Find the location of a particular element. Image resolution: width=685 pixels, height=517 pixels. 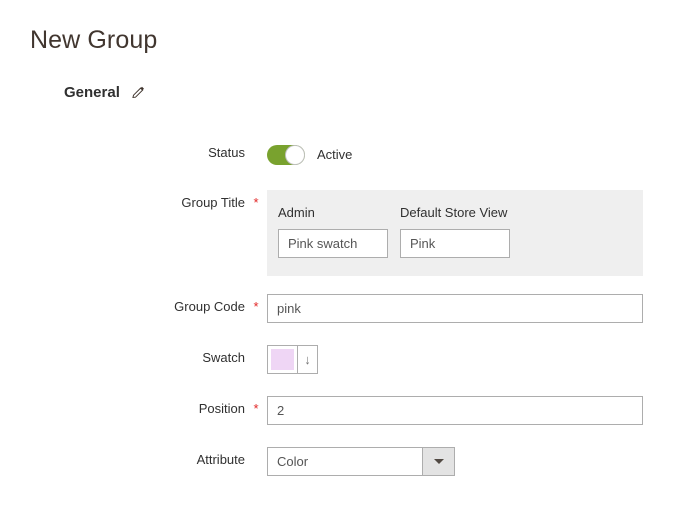

toggle-knob is located at coordinates (295, 154).